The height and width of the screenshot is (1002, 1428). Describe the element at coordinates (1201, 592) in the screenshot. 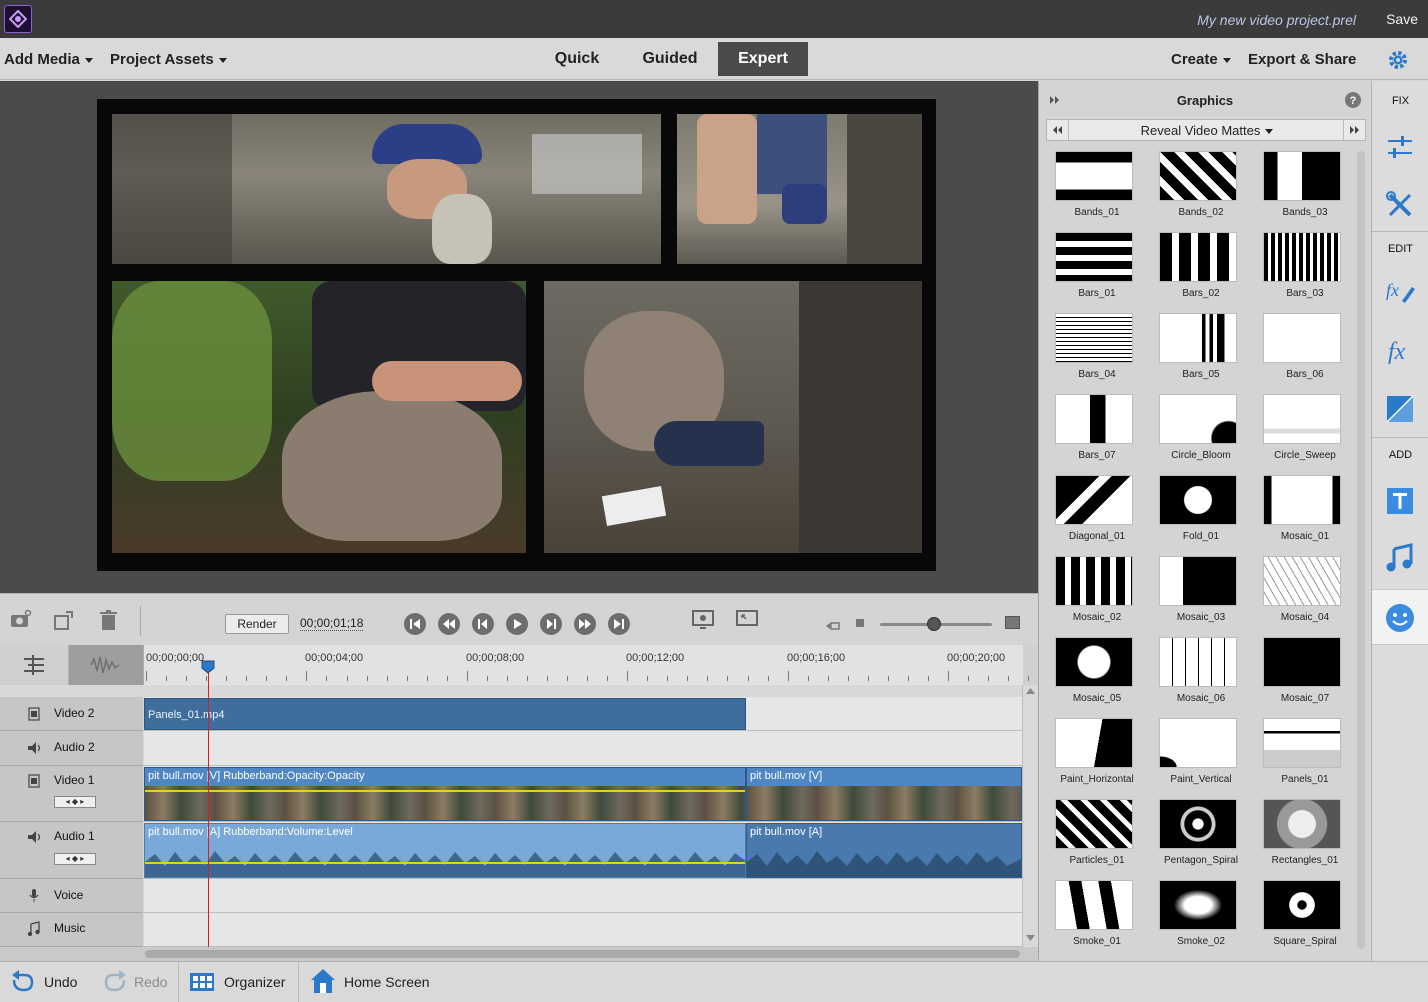

I see `graphics-item: Mosaic_03` at that location.